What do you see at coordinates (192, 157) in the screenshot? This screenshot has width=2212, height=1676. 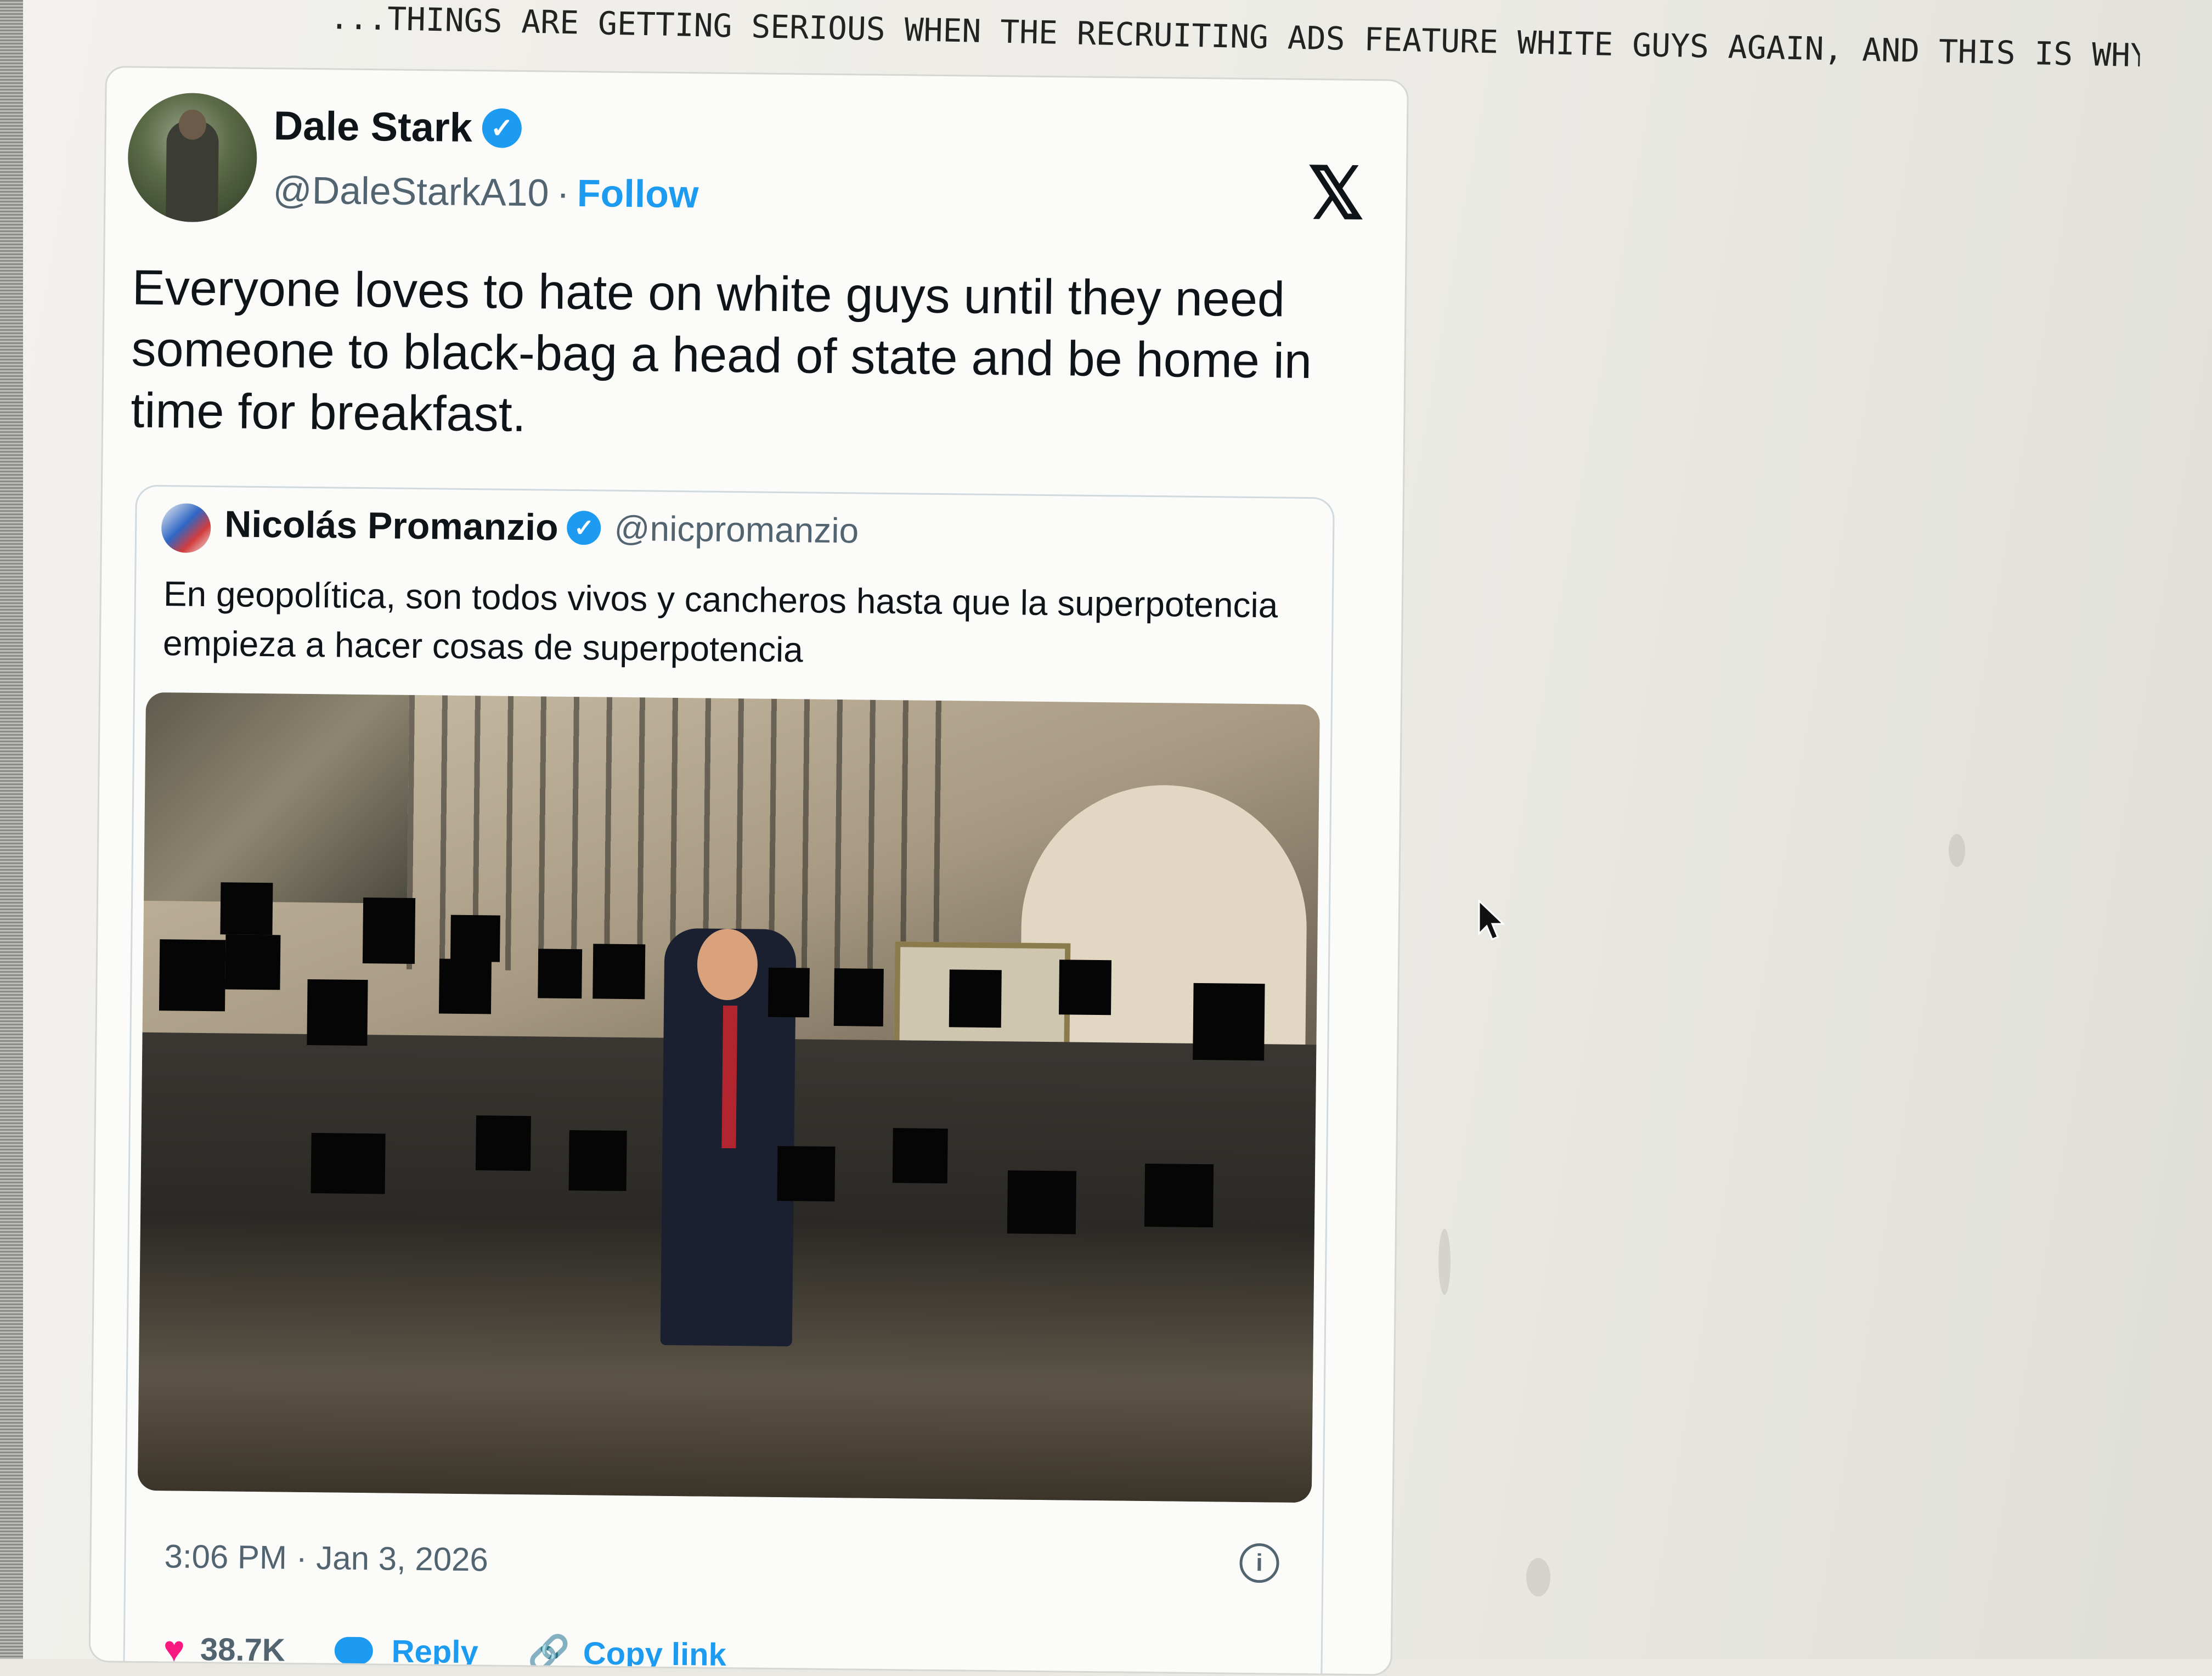 I see `avatar` at bounding box center [192, 157].